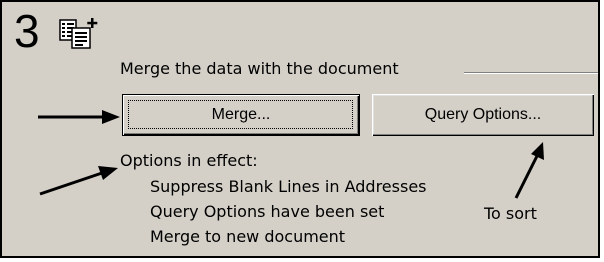 The image size is (604, 262). Describe the element at coordinates (78, 181) in the screenshot. I see `options-pointer-arrow` at that location.